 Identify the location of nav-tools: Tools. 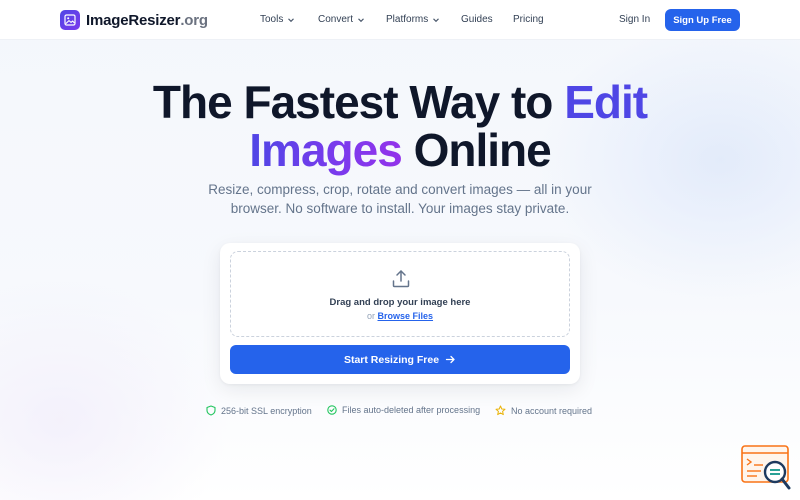
(277, 19).